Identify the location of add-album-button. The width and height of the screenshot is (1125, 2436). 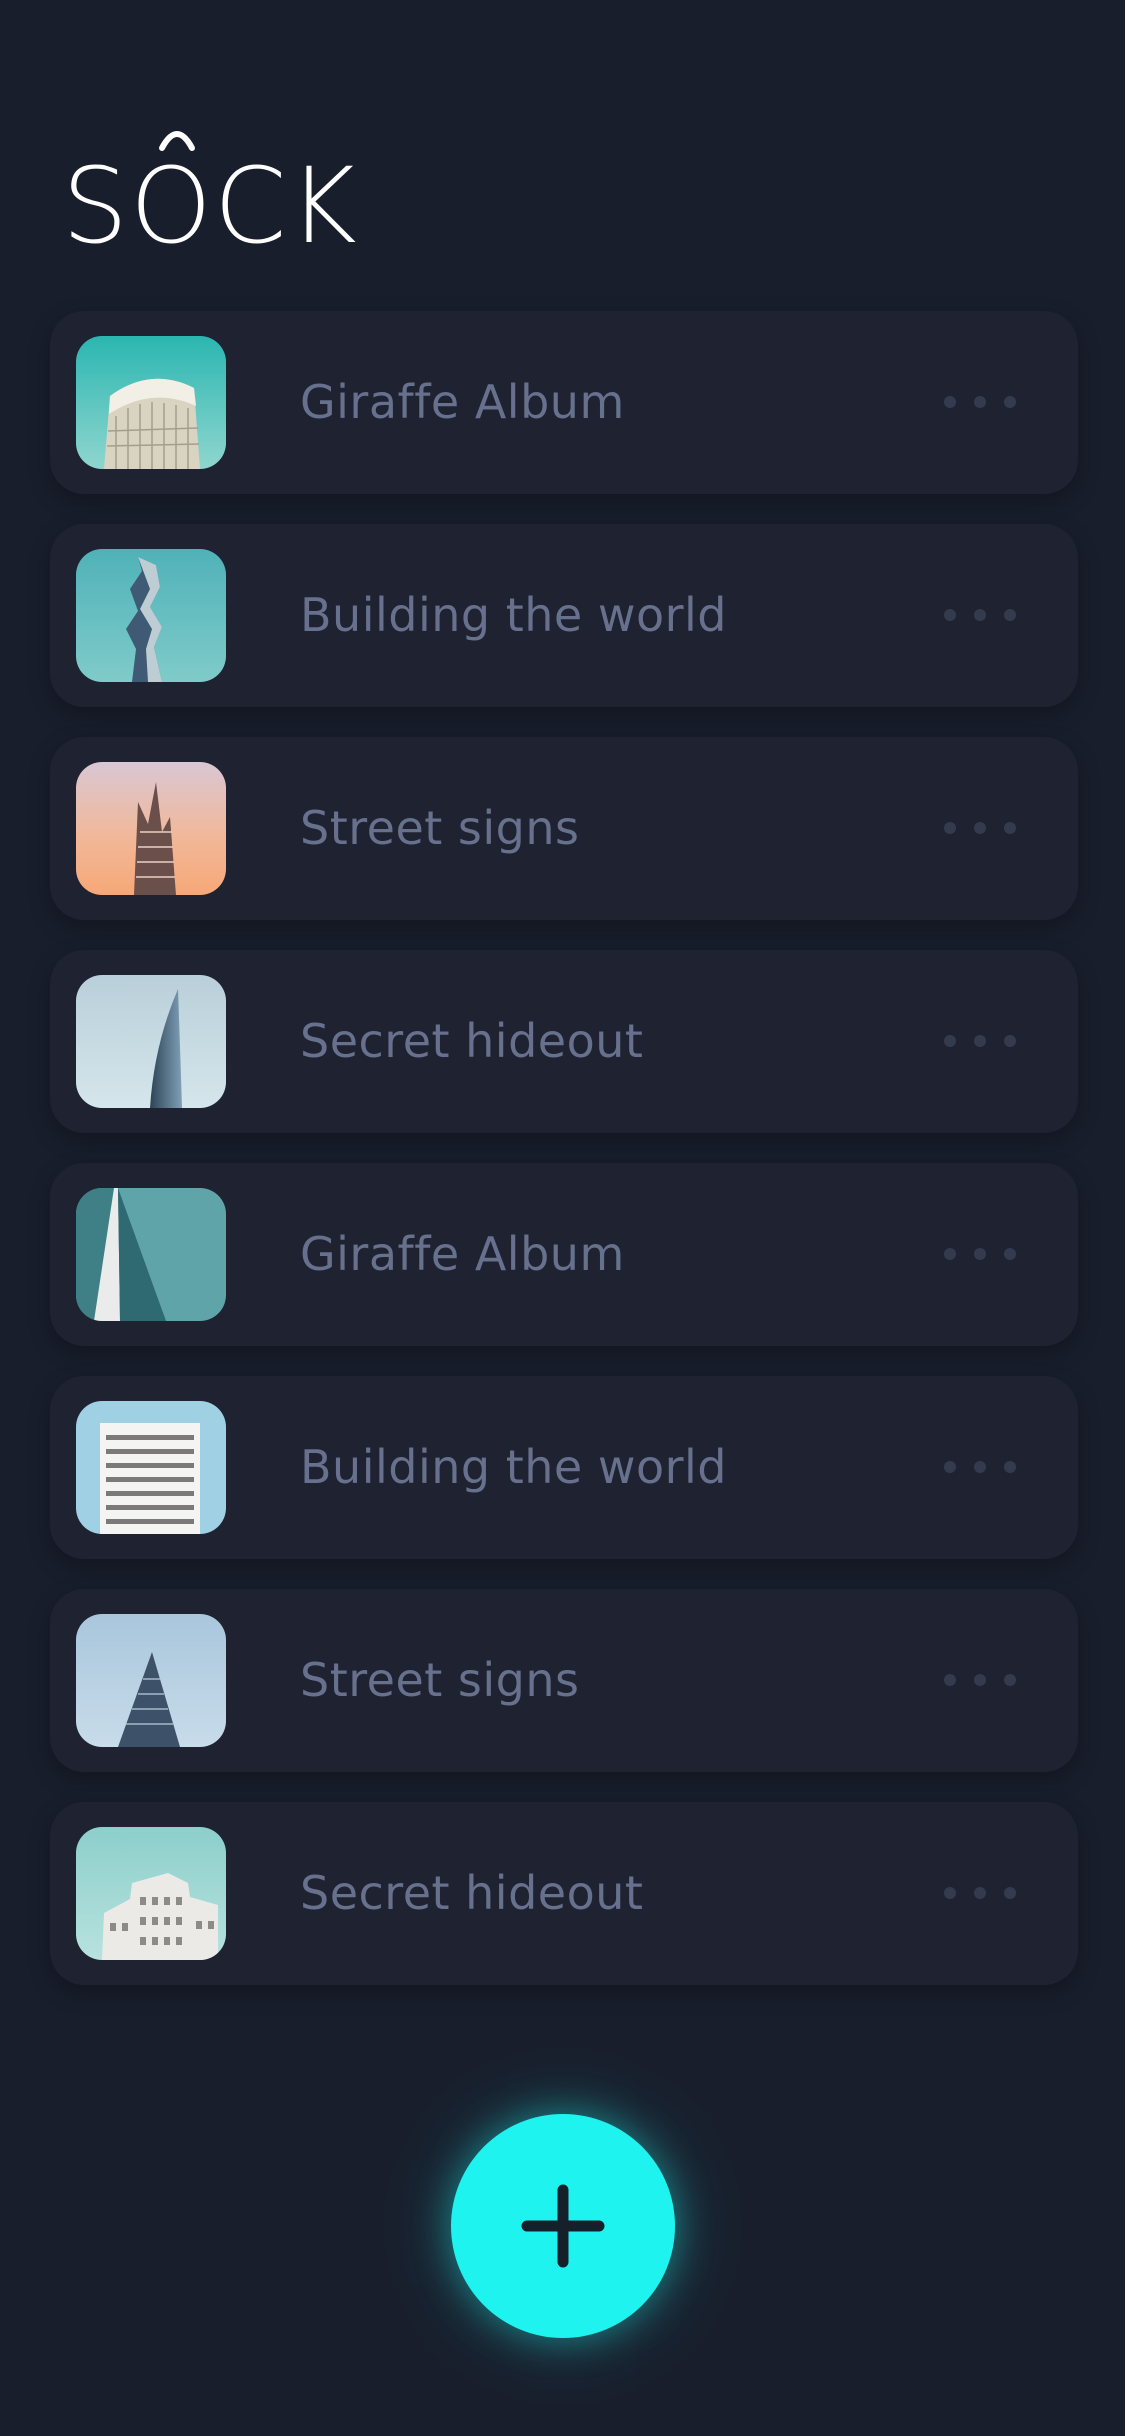
(563, 2226).